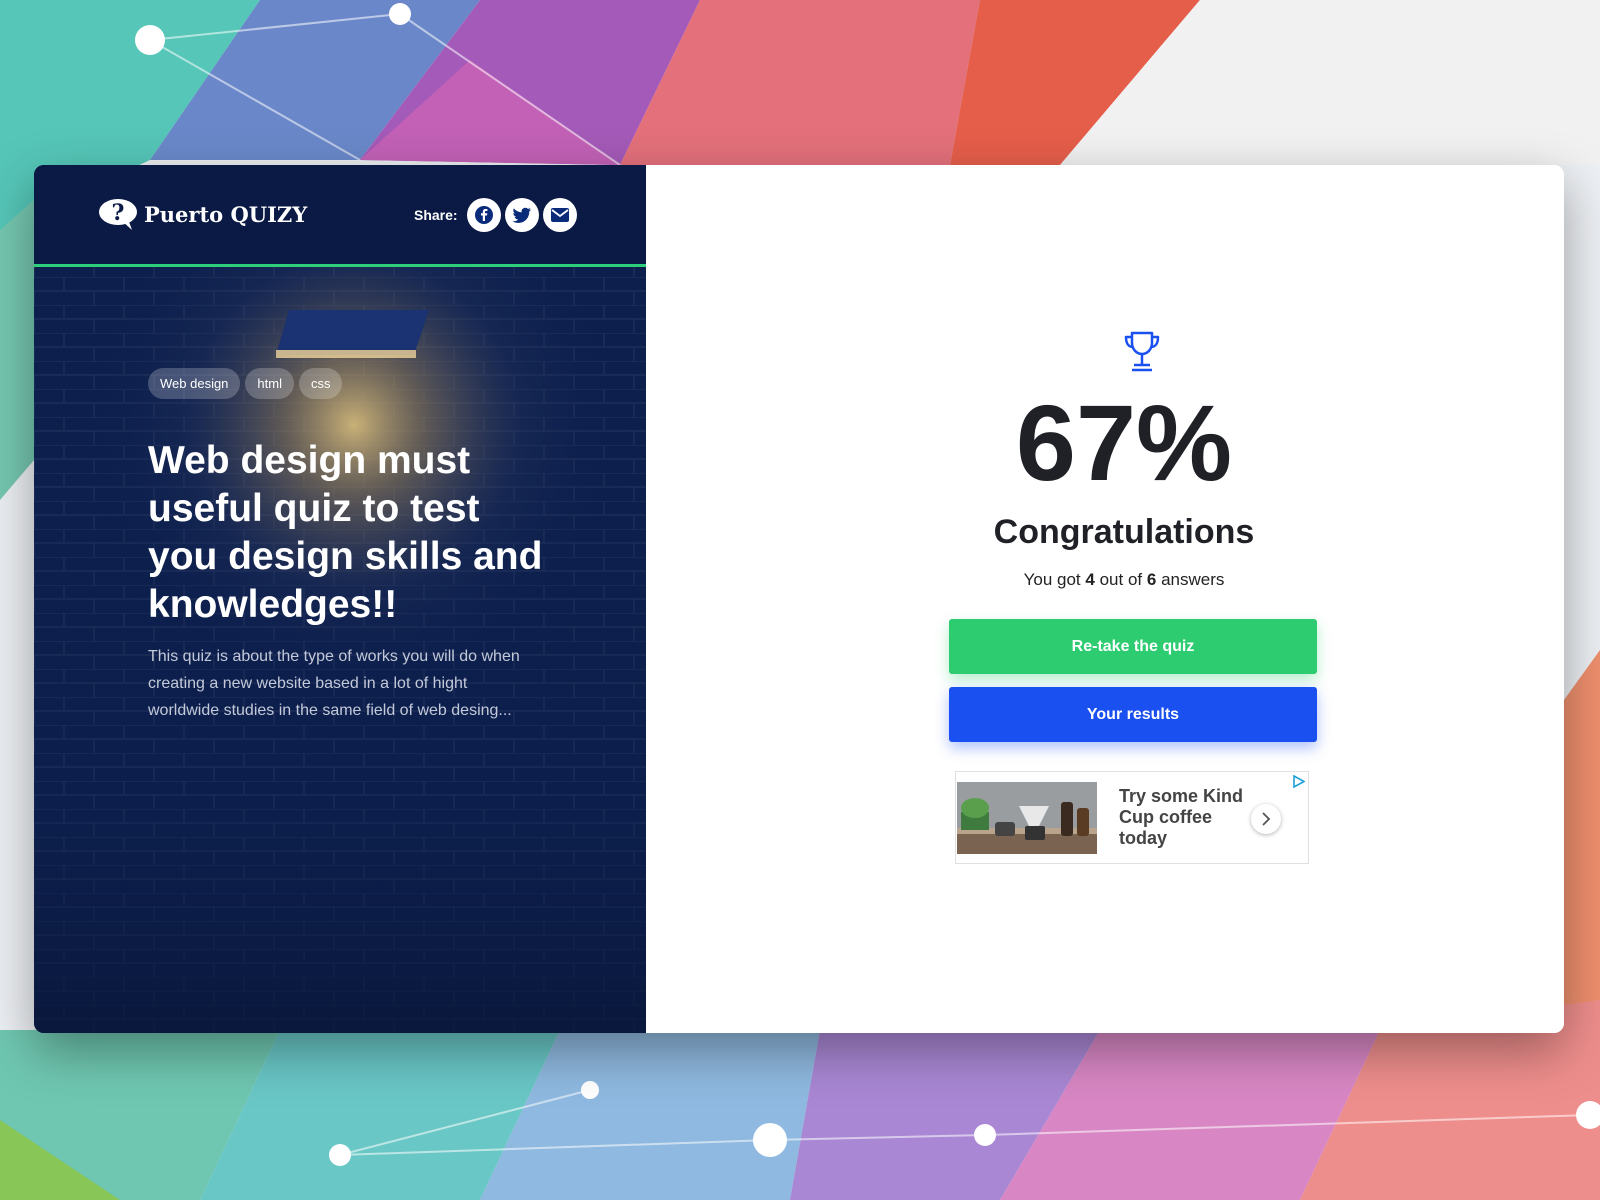 The image size is (1600, 1200). I want to click on share-facebook-button, so click(483, 215).